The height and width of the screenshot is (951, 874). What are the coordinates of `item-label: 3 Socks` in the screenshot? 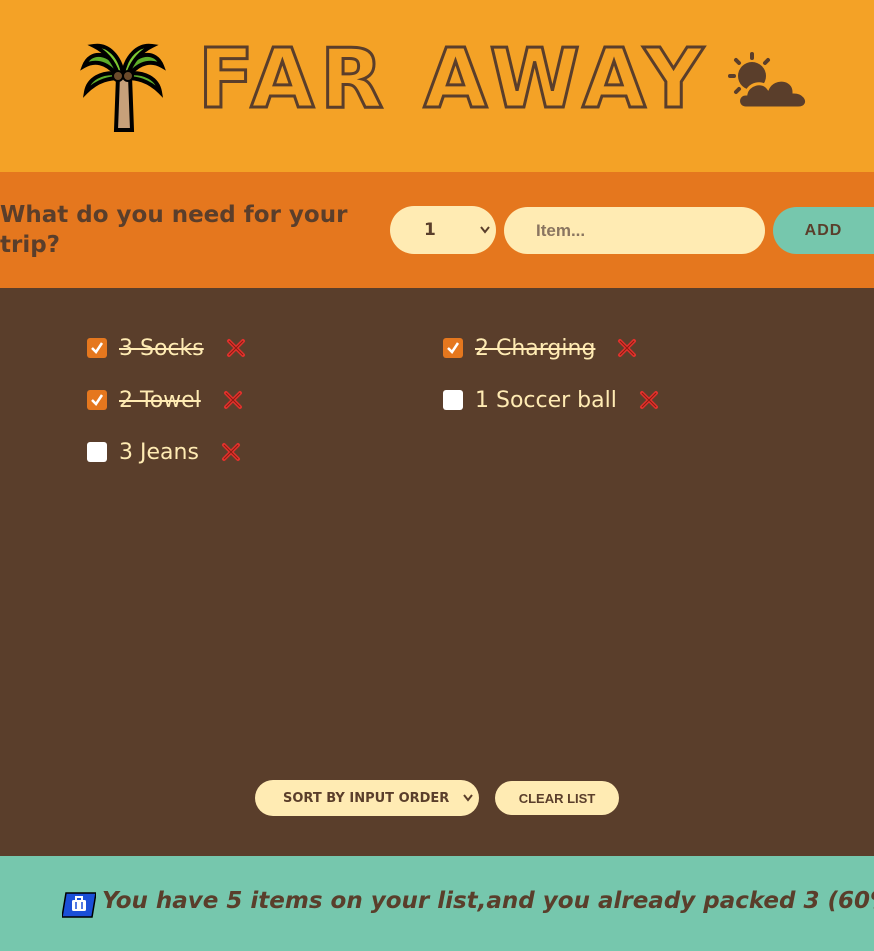 It's located at (161, 348).